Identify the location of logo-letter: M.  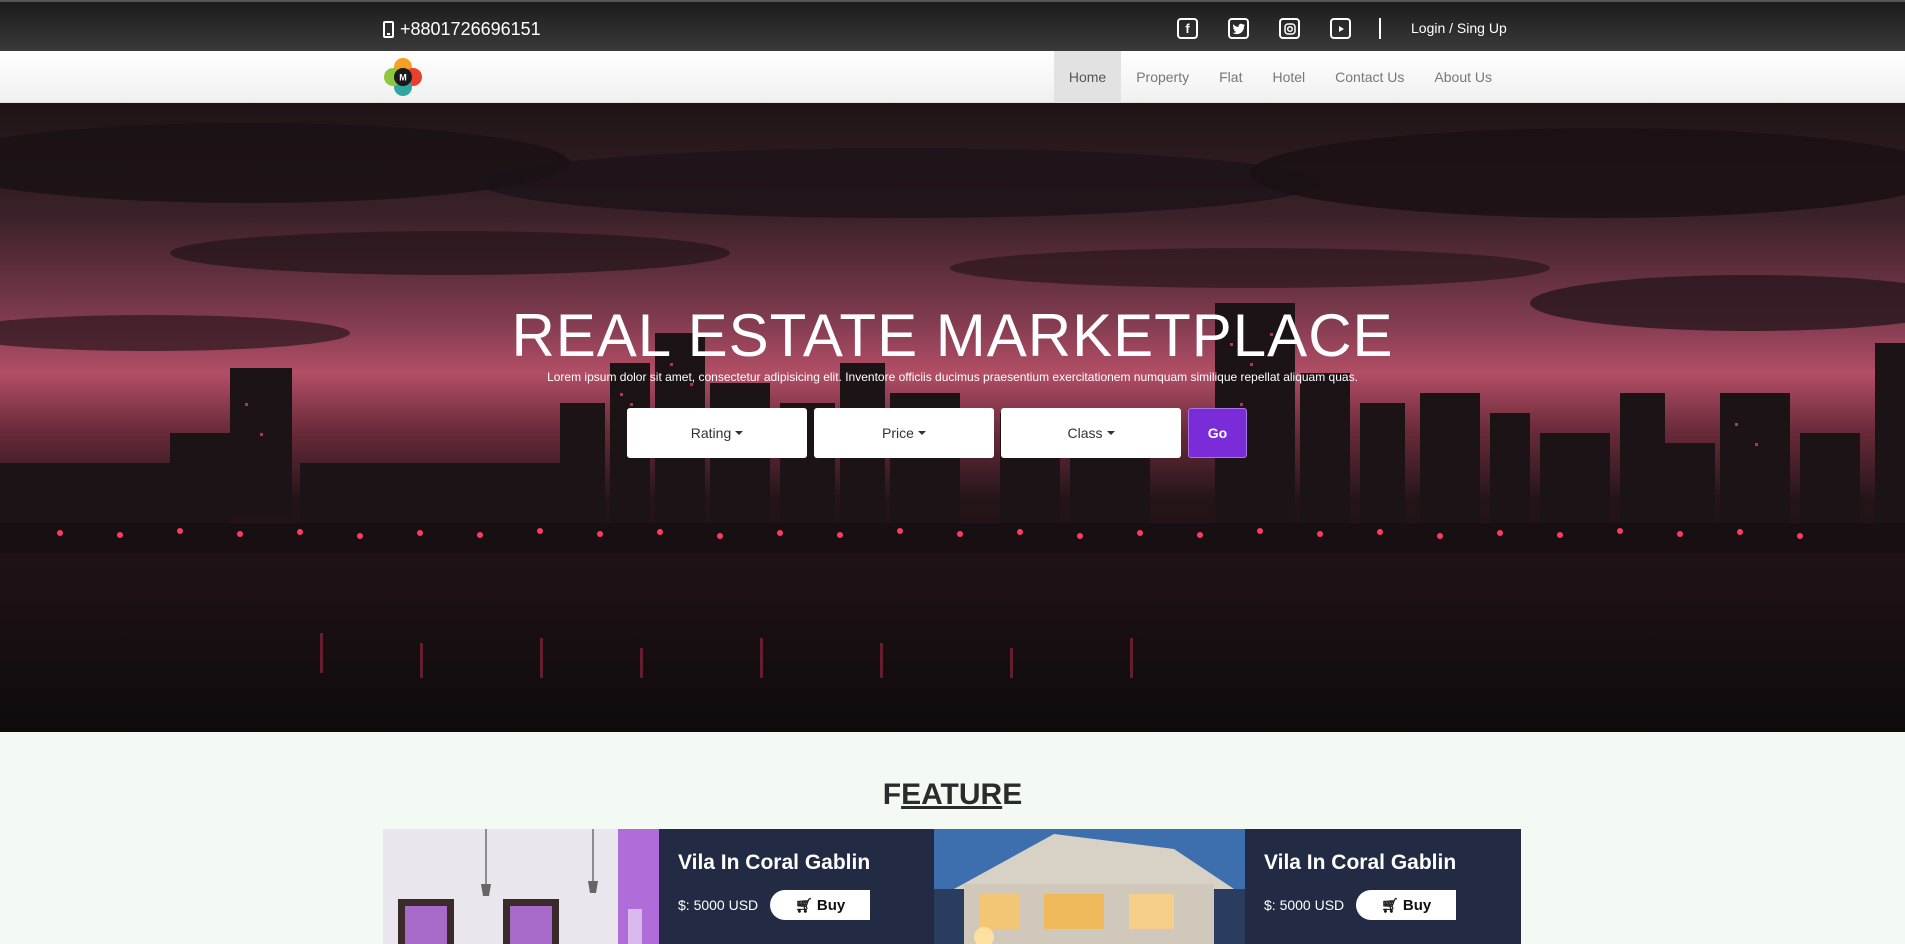
(403, 78).